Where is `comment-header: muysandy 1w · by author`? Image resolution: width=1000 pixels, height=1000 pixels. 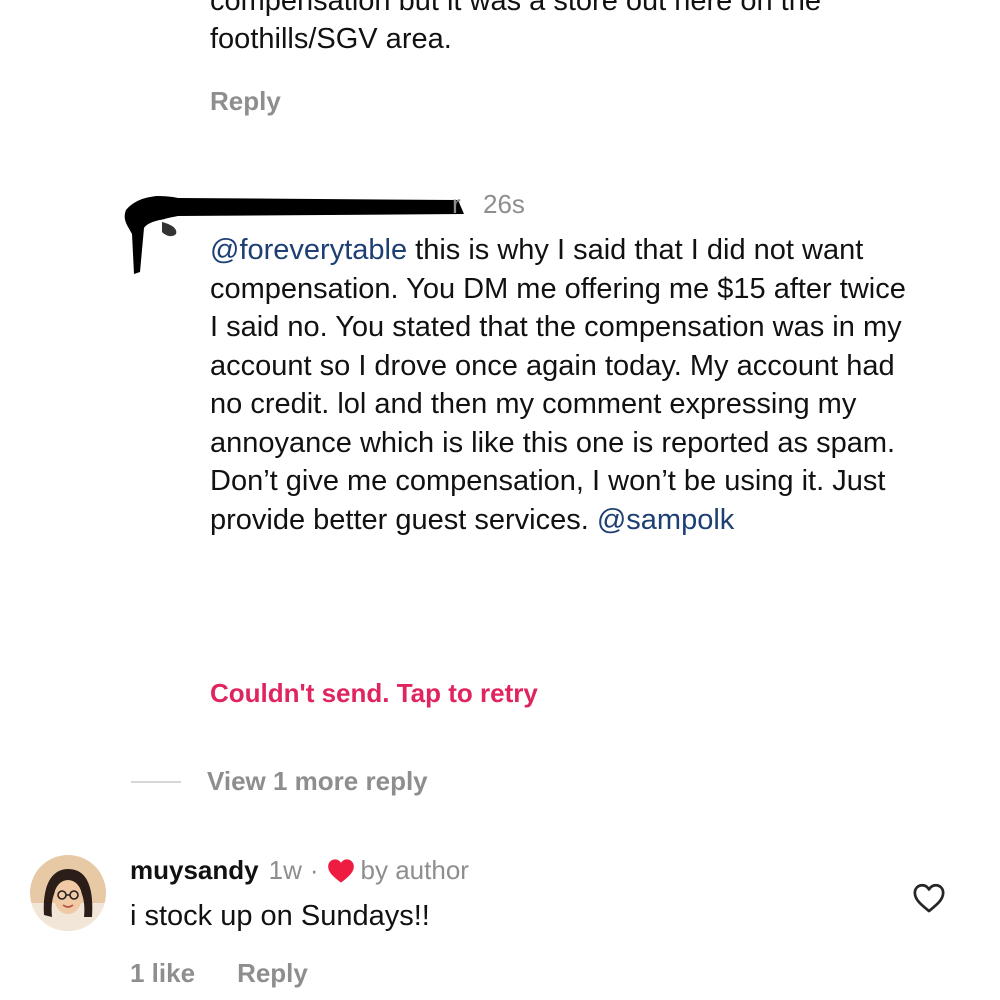 comment-header: muysandy 1w · by author is located at coordinates (299, 870).